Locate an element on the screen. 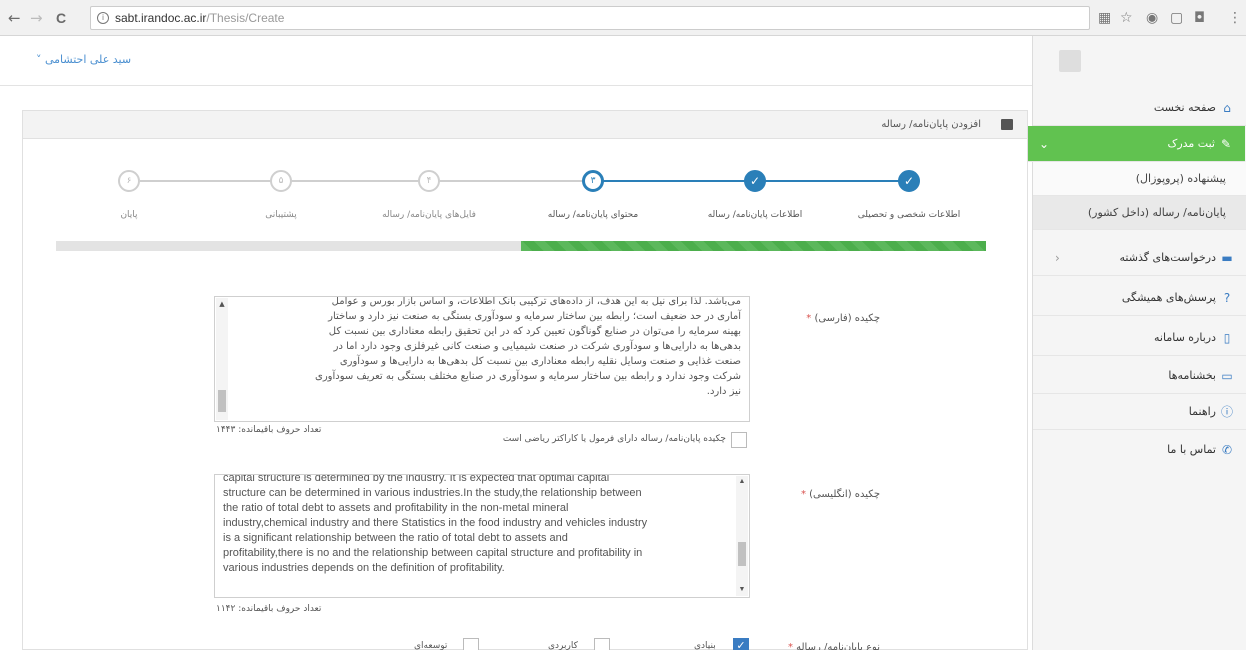 The width and height of the screenshot is (1246, 650). sidebar-item-contact: ✆ تماس با ما is located at coordinates (1139, 450).